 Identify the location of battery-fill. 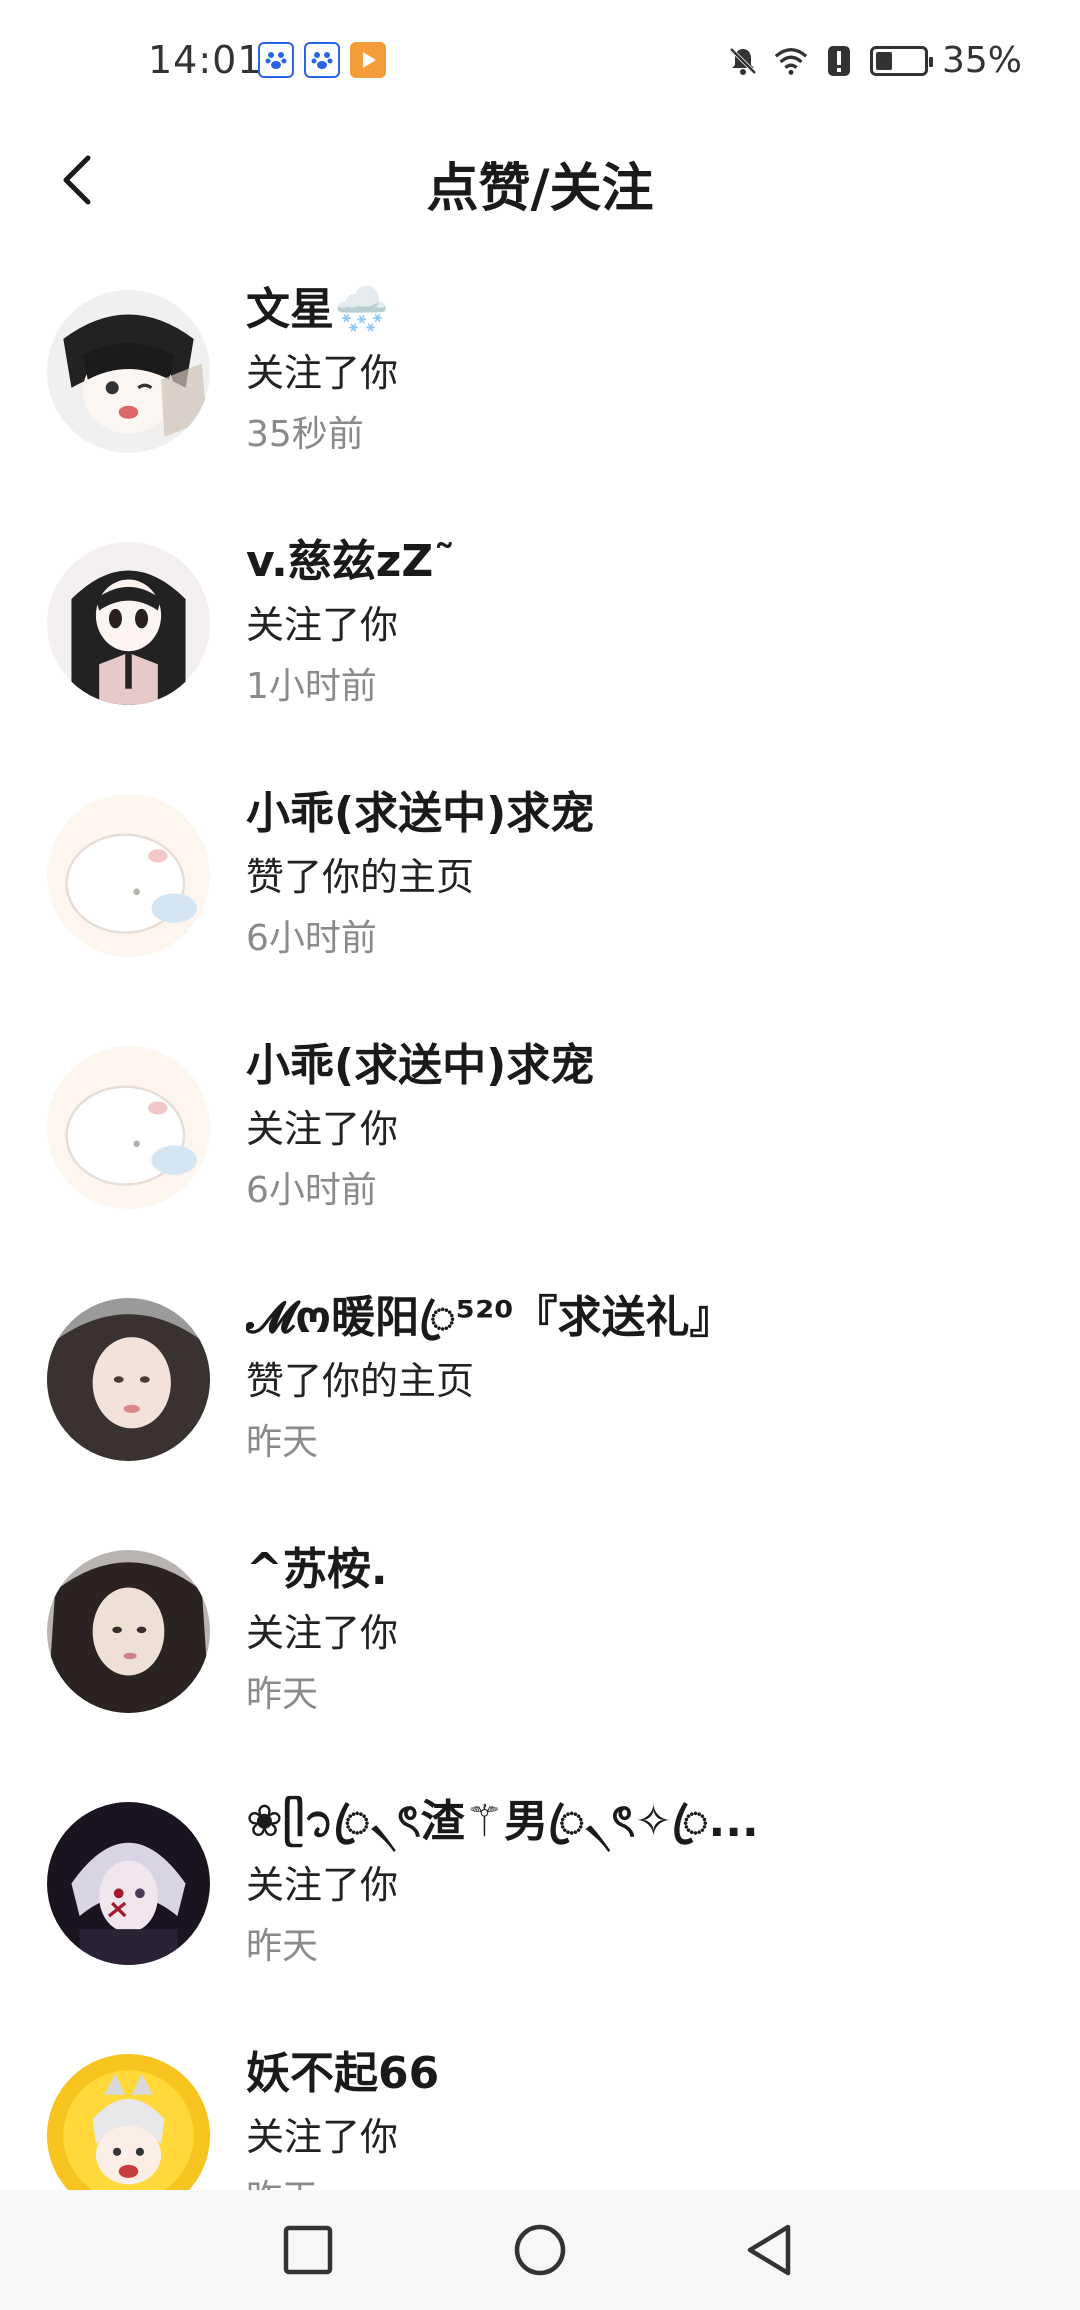
(883, 60).